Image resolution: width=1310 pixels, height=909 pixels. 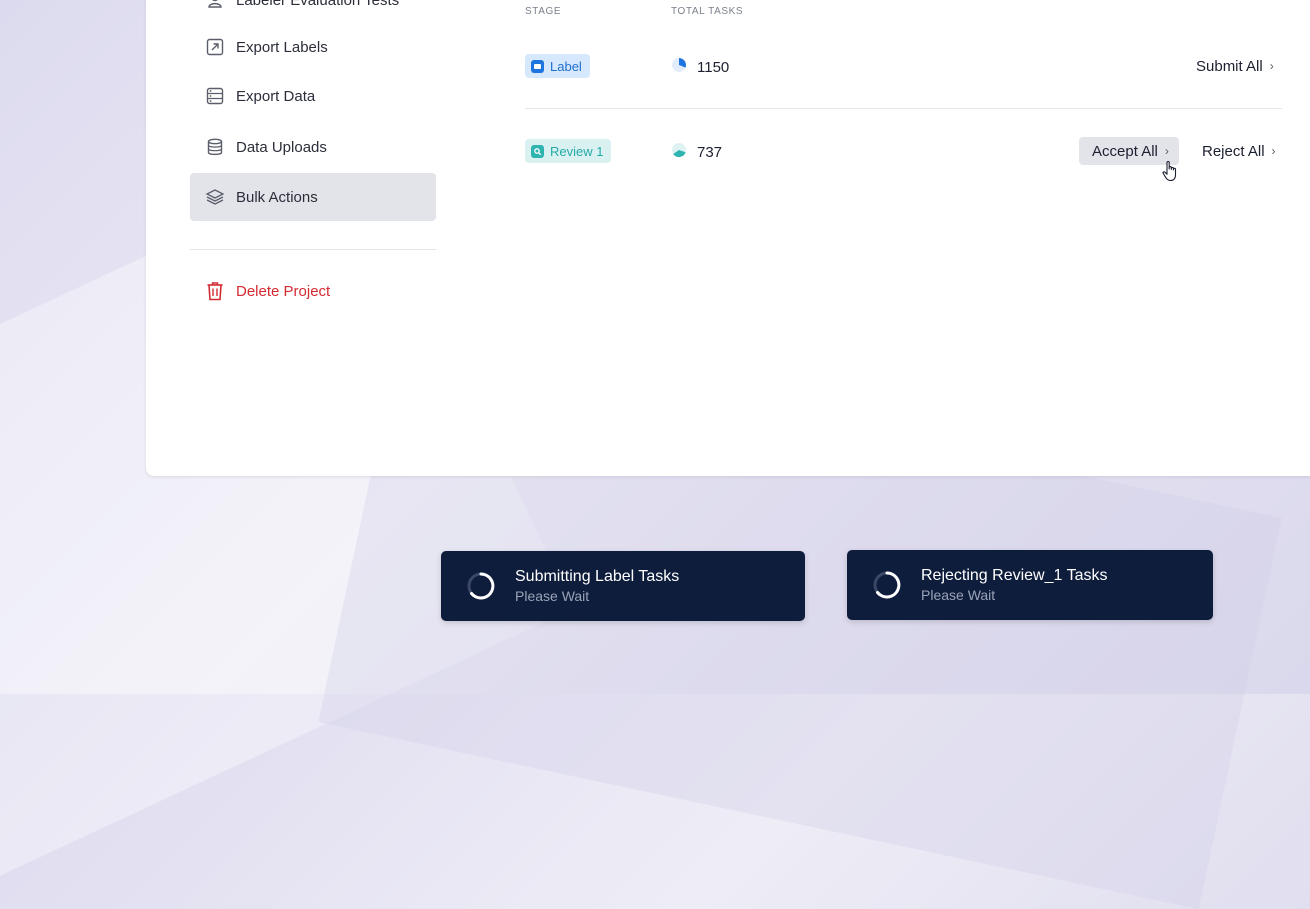 What do you see at coordinates (281, 147) in the screenshot?
I see `sidebar-item-label: Data Uploads` at bounding box center [281, 147].